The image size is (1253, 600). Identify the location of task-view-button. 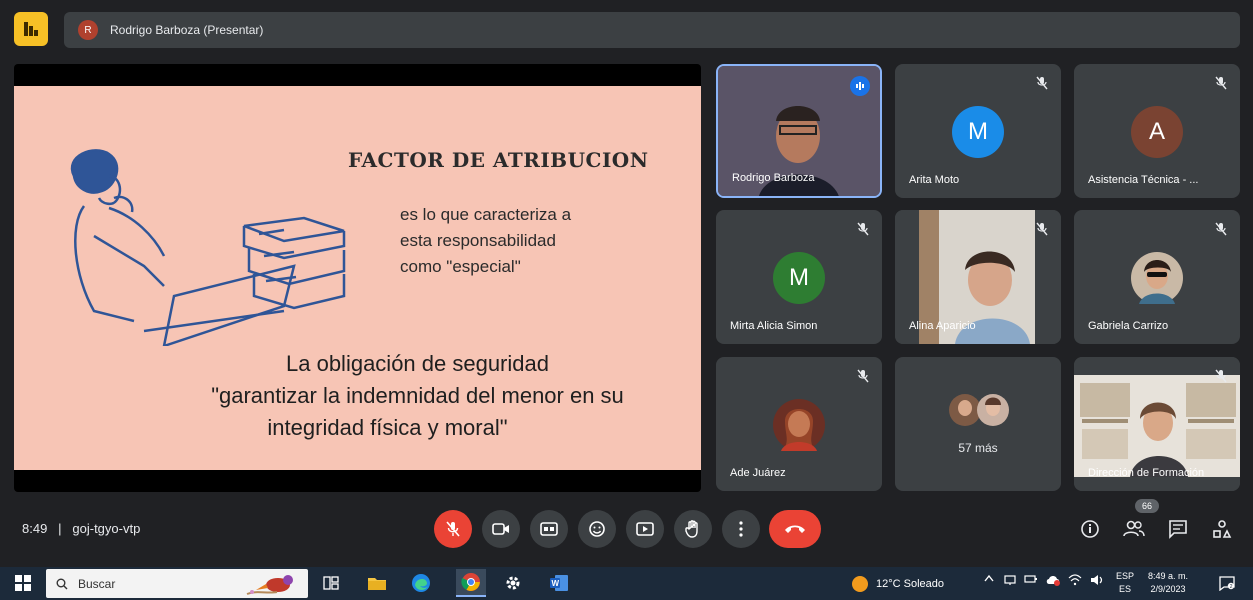
(331, 583).